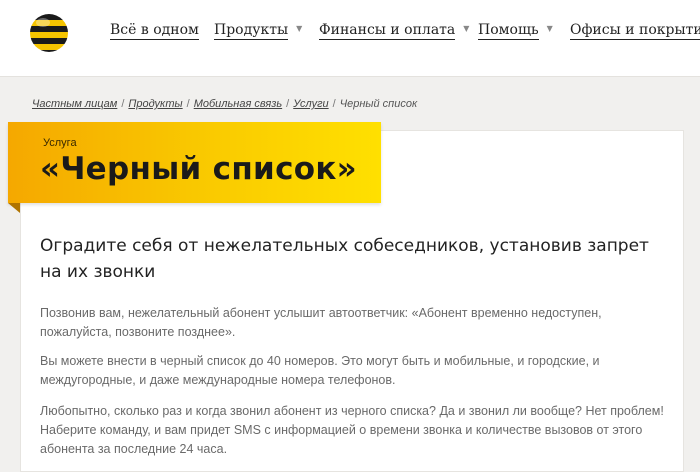 This screenshot has height=472, width=700. I want to click on nav-item-offices: Офисы и покрытие, so click(635, 34).